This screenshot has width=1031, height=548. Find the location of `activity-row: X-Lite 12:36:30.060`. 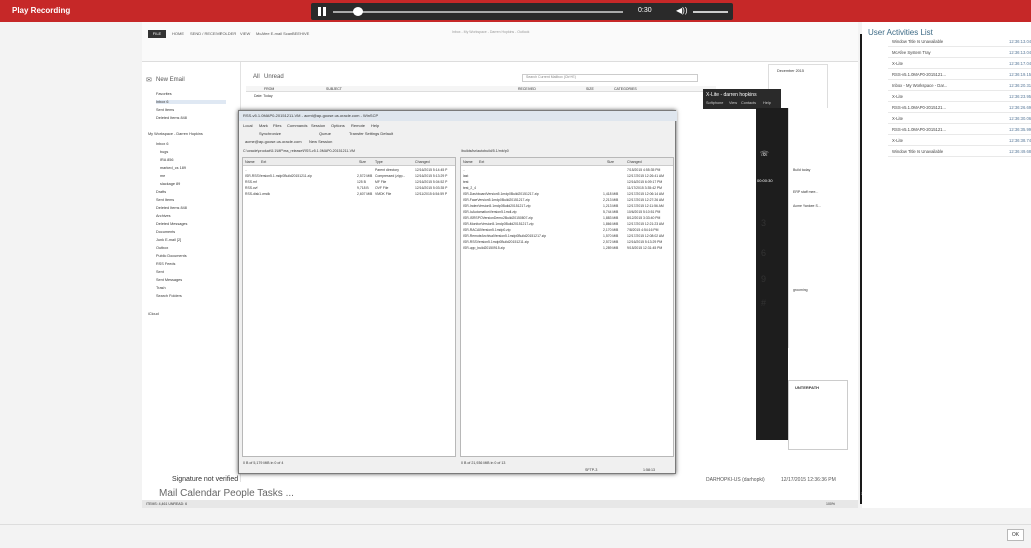

activity-row: X-Lite 12:36:30.060 is located at coordinates (959, 118).